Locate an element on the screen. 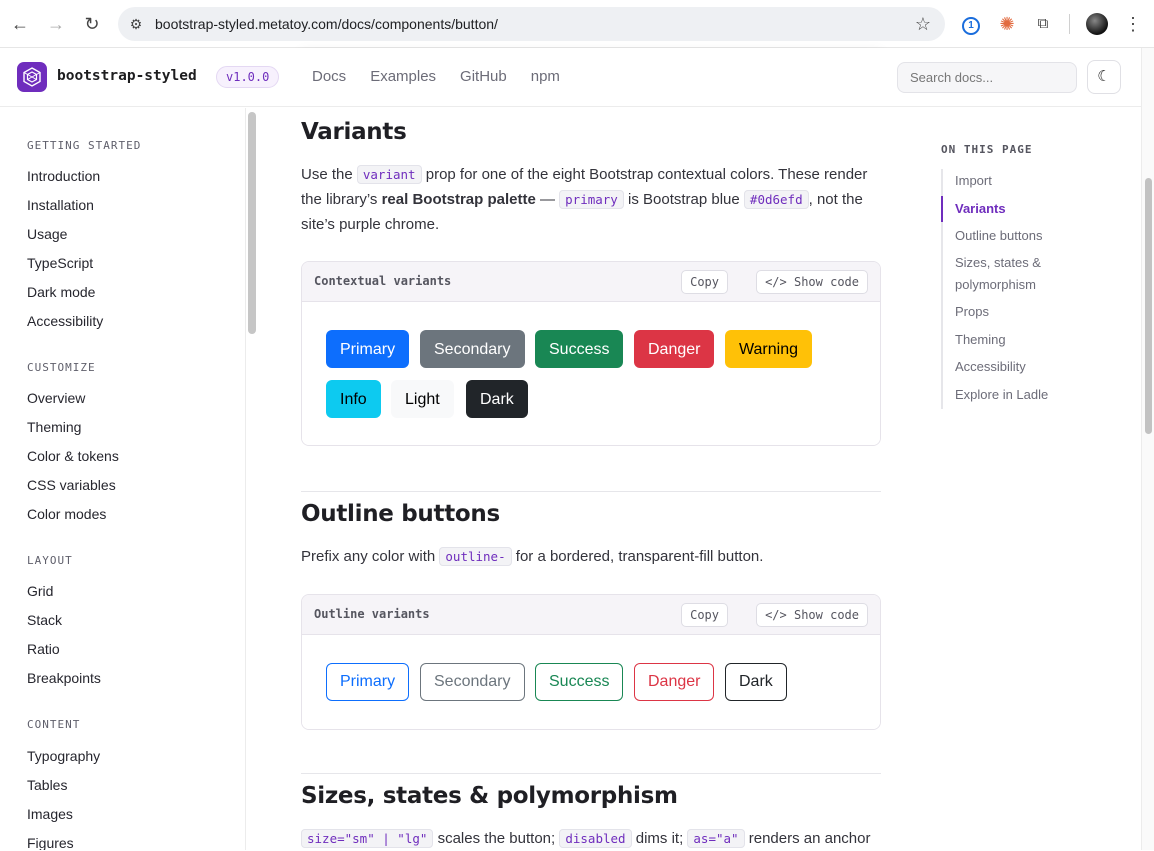  bookmark-star-icon: ☆ is located at coordinates (923, 24).